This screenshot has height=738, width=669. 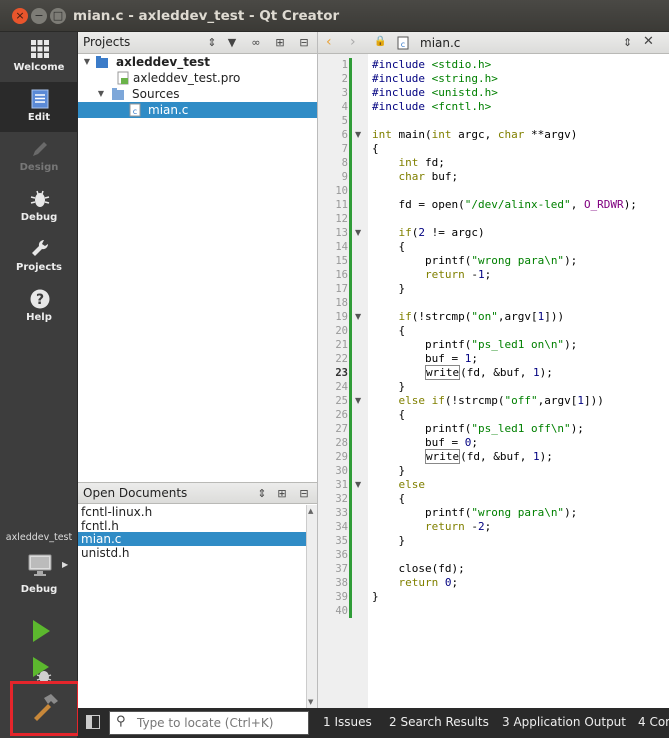 I want to click on code-line: char buf;, so click(x=415, y=177).